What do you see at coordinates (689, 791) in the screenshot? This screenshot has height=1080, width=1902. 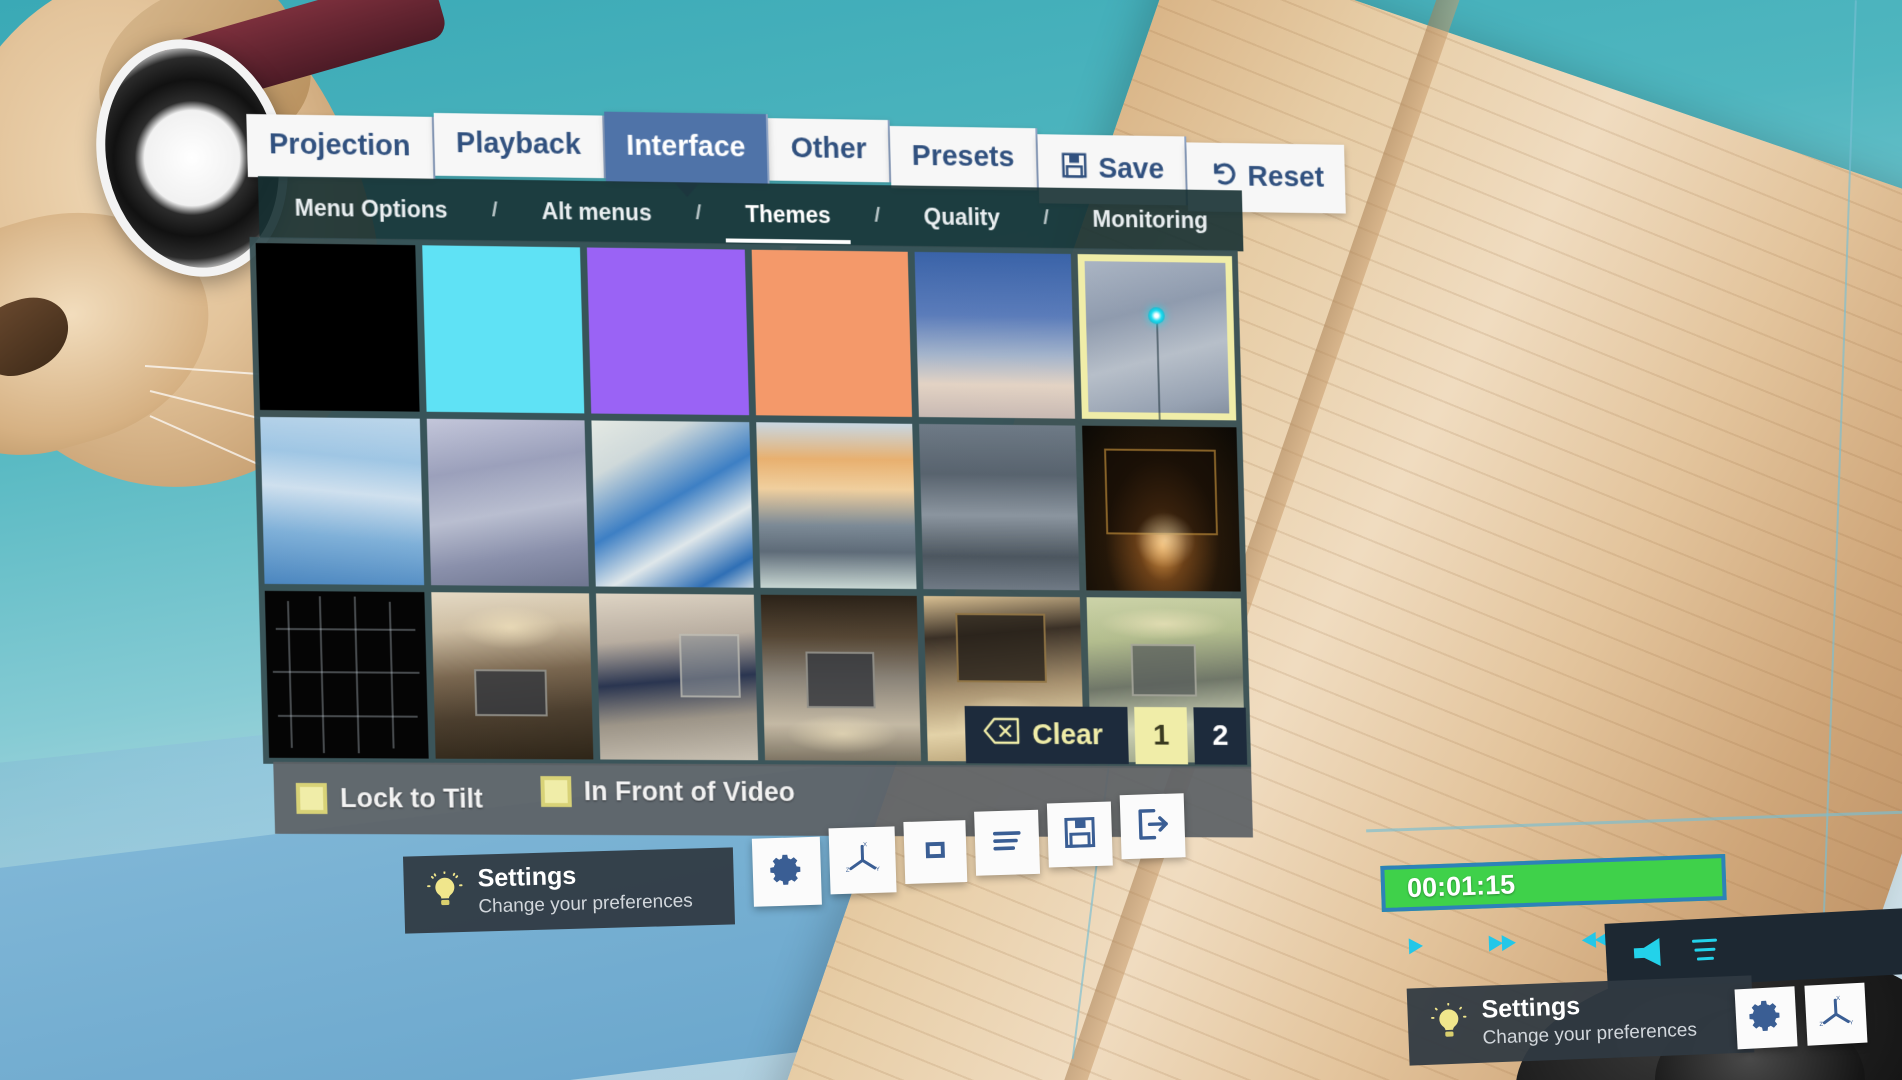 I see `checkbox-in-front-of-video-label: In Front of Video` at bounding box center [689, 791].